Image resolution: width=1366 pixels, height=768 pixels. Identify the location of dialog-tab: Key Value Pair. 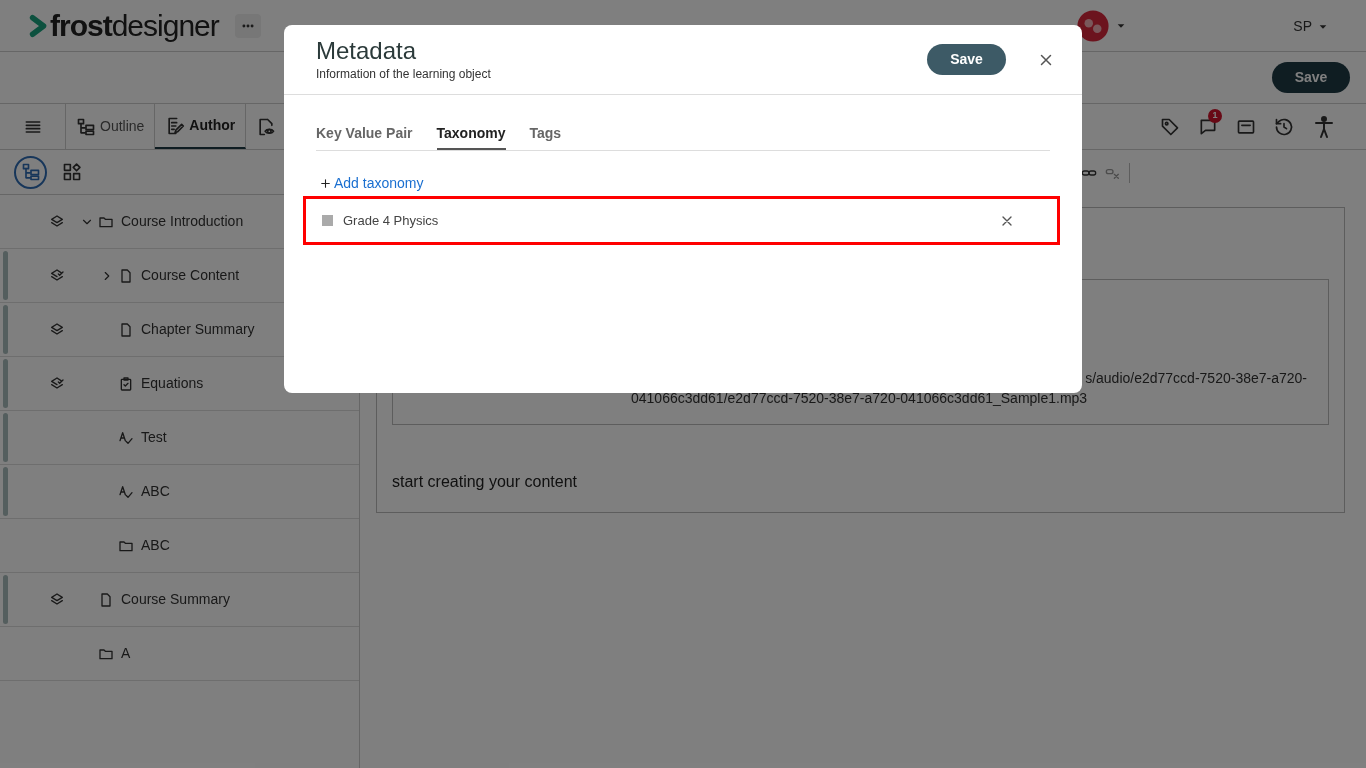
(364, 136).